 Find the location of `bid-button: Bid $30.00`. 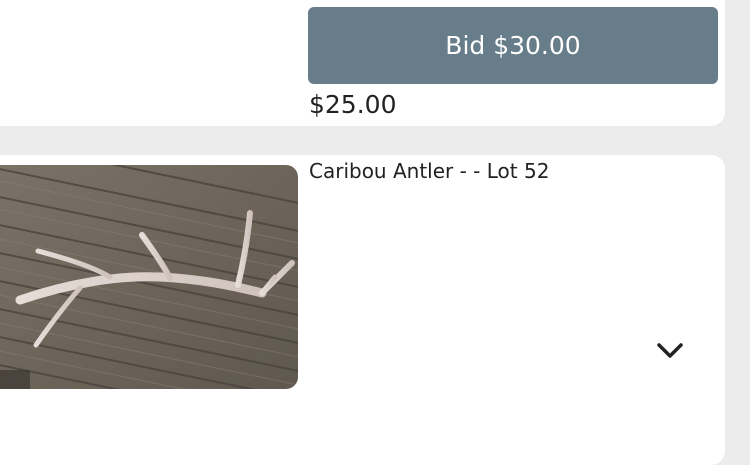

bid-button: Bid $30.00 is located at coordinates (513, 45).